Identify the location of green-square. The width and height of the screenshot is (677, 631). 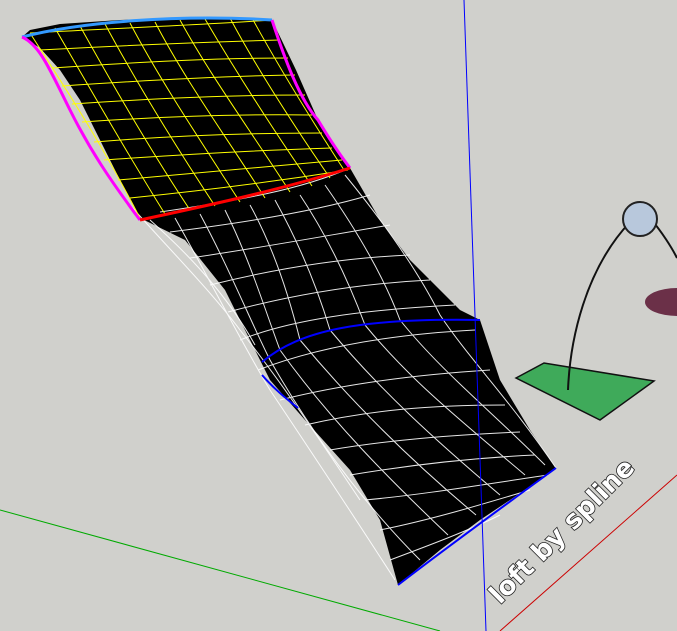
(585, 391).